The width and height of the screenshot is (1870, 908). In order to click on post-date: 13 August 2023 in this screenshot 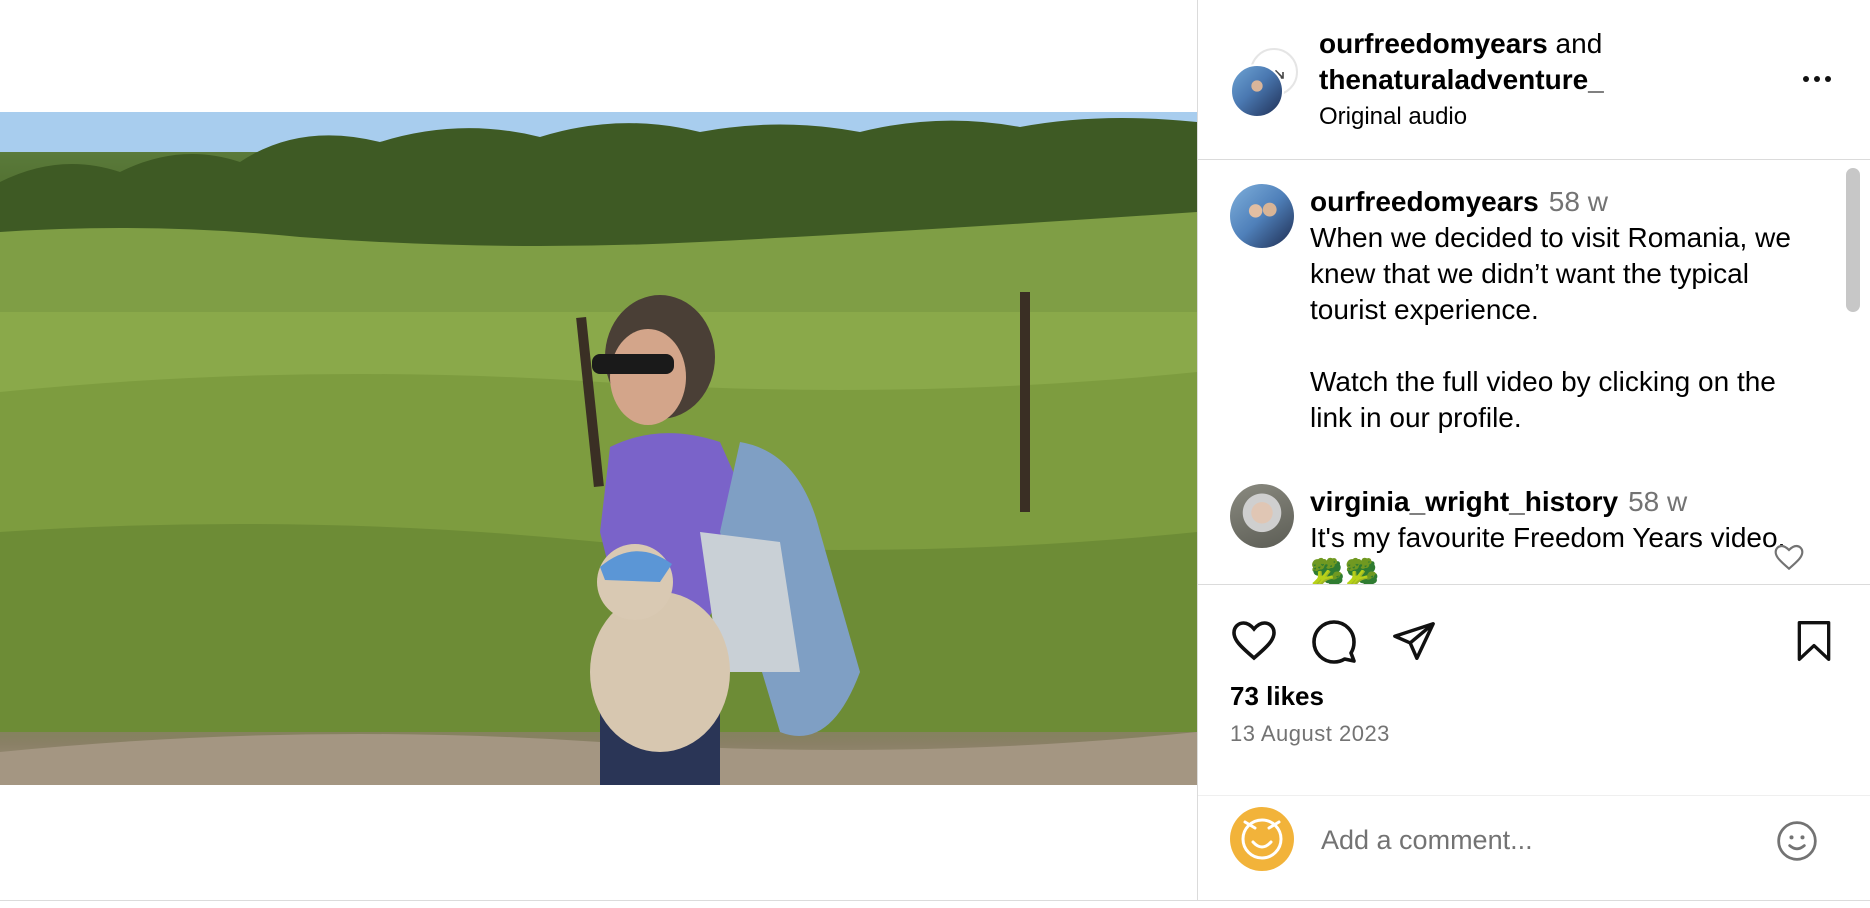, I will do `click(1310, 734)`.